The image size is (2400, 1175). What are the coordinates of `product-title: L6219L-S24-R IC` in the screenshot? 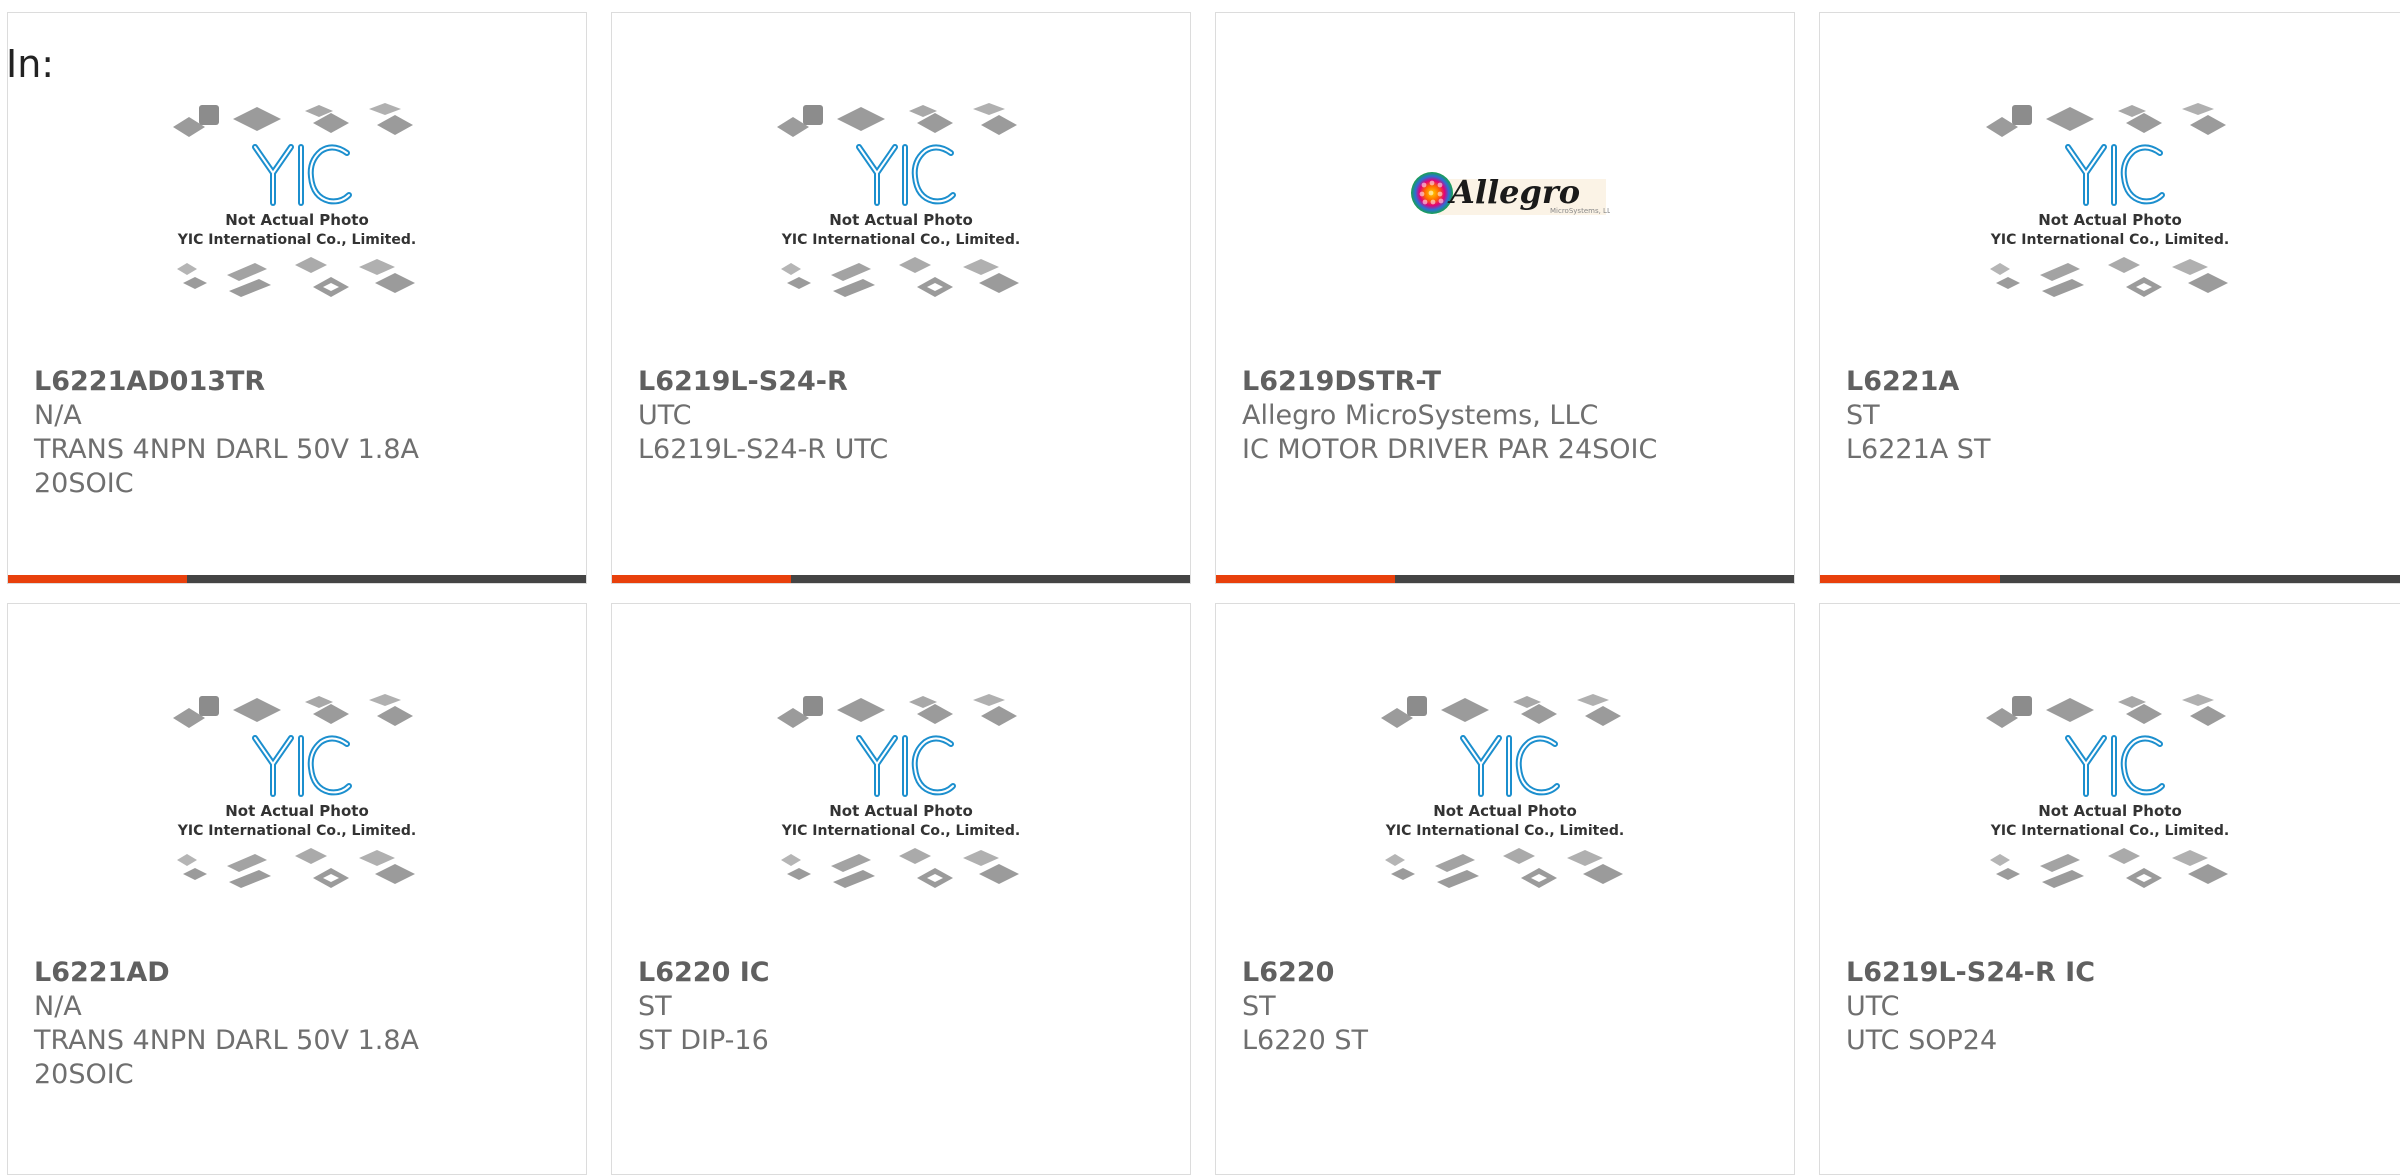 It's located at (2113, 973).